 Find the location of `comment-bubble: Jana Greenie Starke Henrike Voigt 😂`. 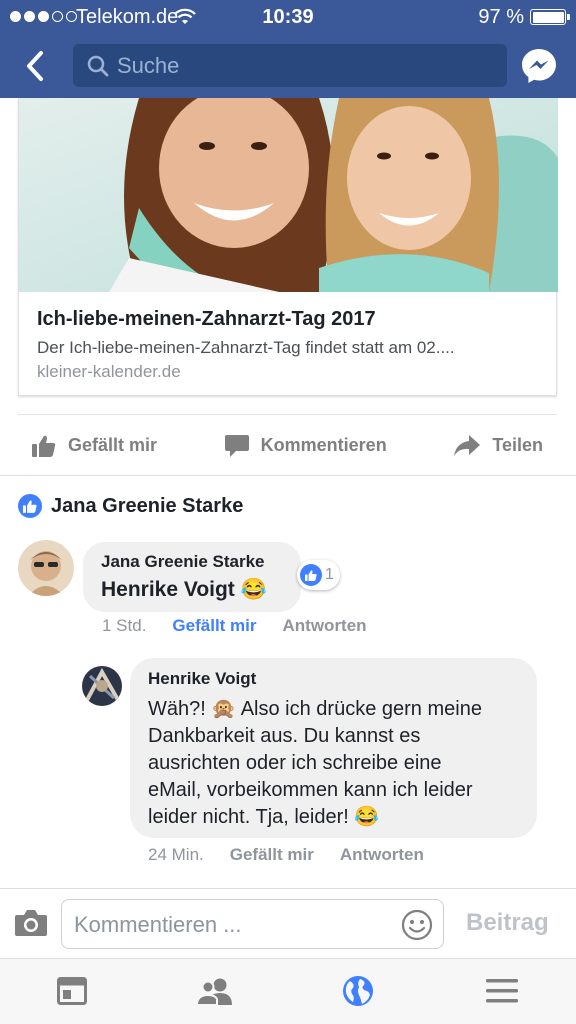

comment-bubble: Jana Greenie Starke Henrike Voigt 😂 is located at coordinates (192, 577).